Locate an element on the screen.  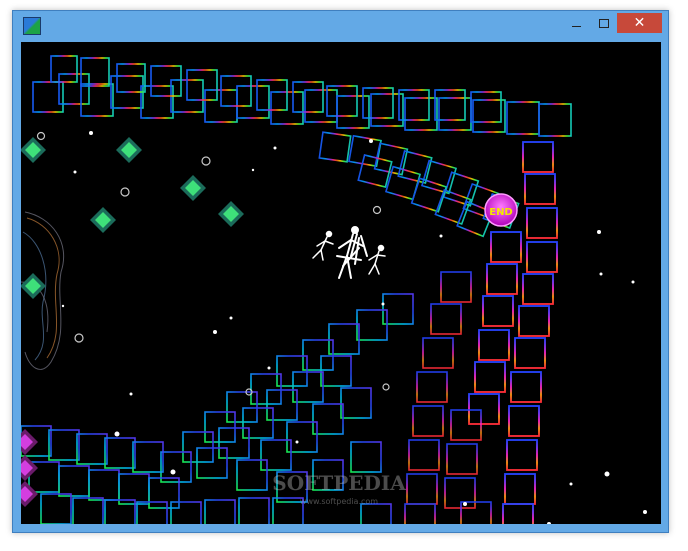
maximize-icon is located at coordinates (604, 23).